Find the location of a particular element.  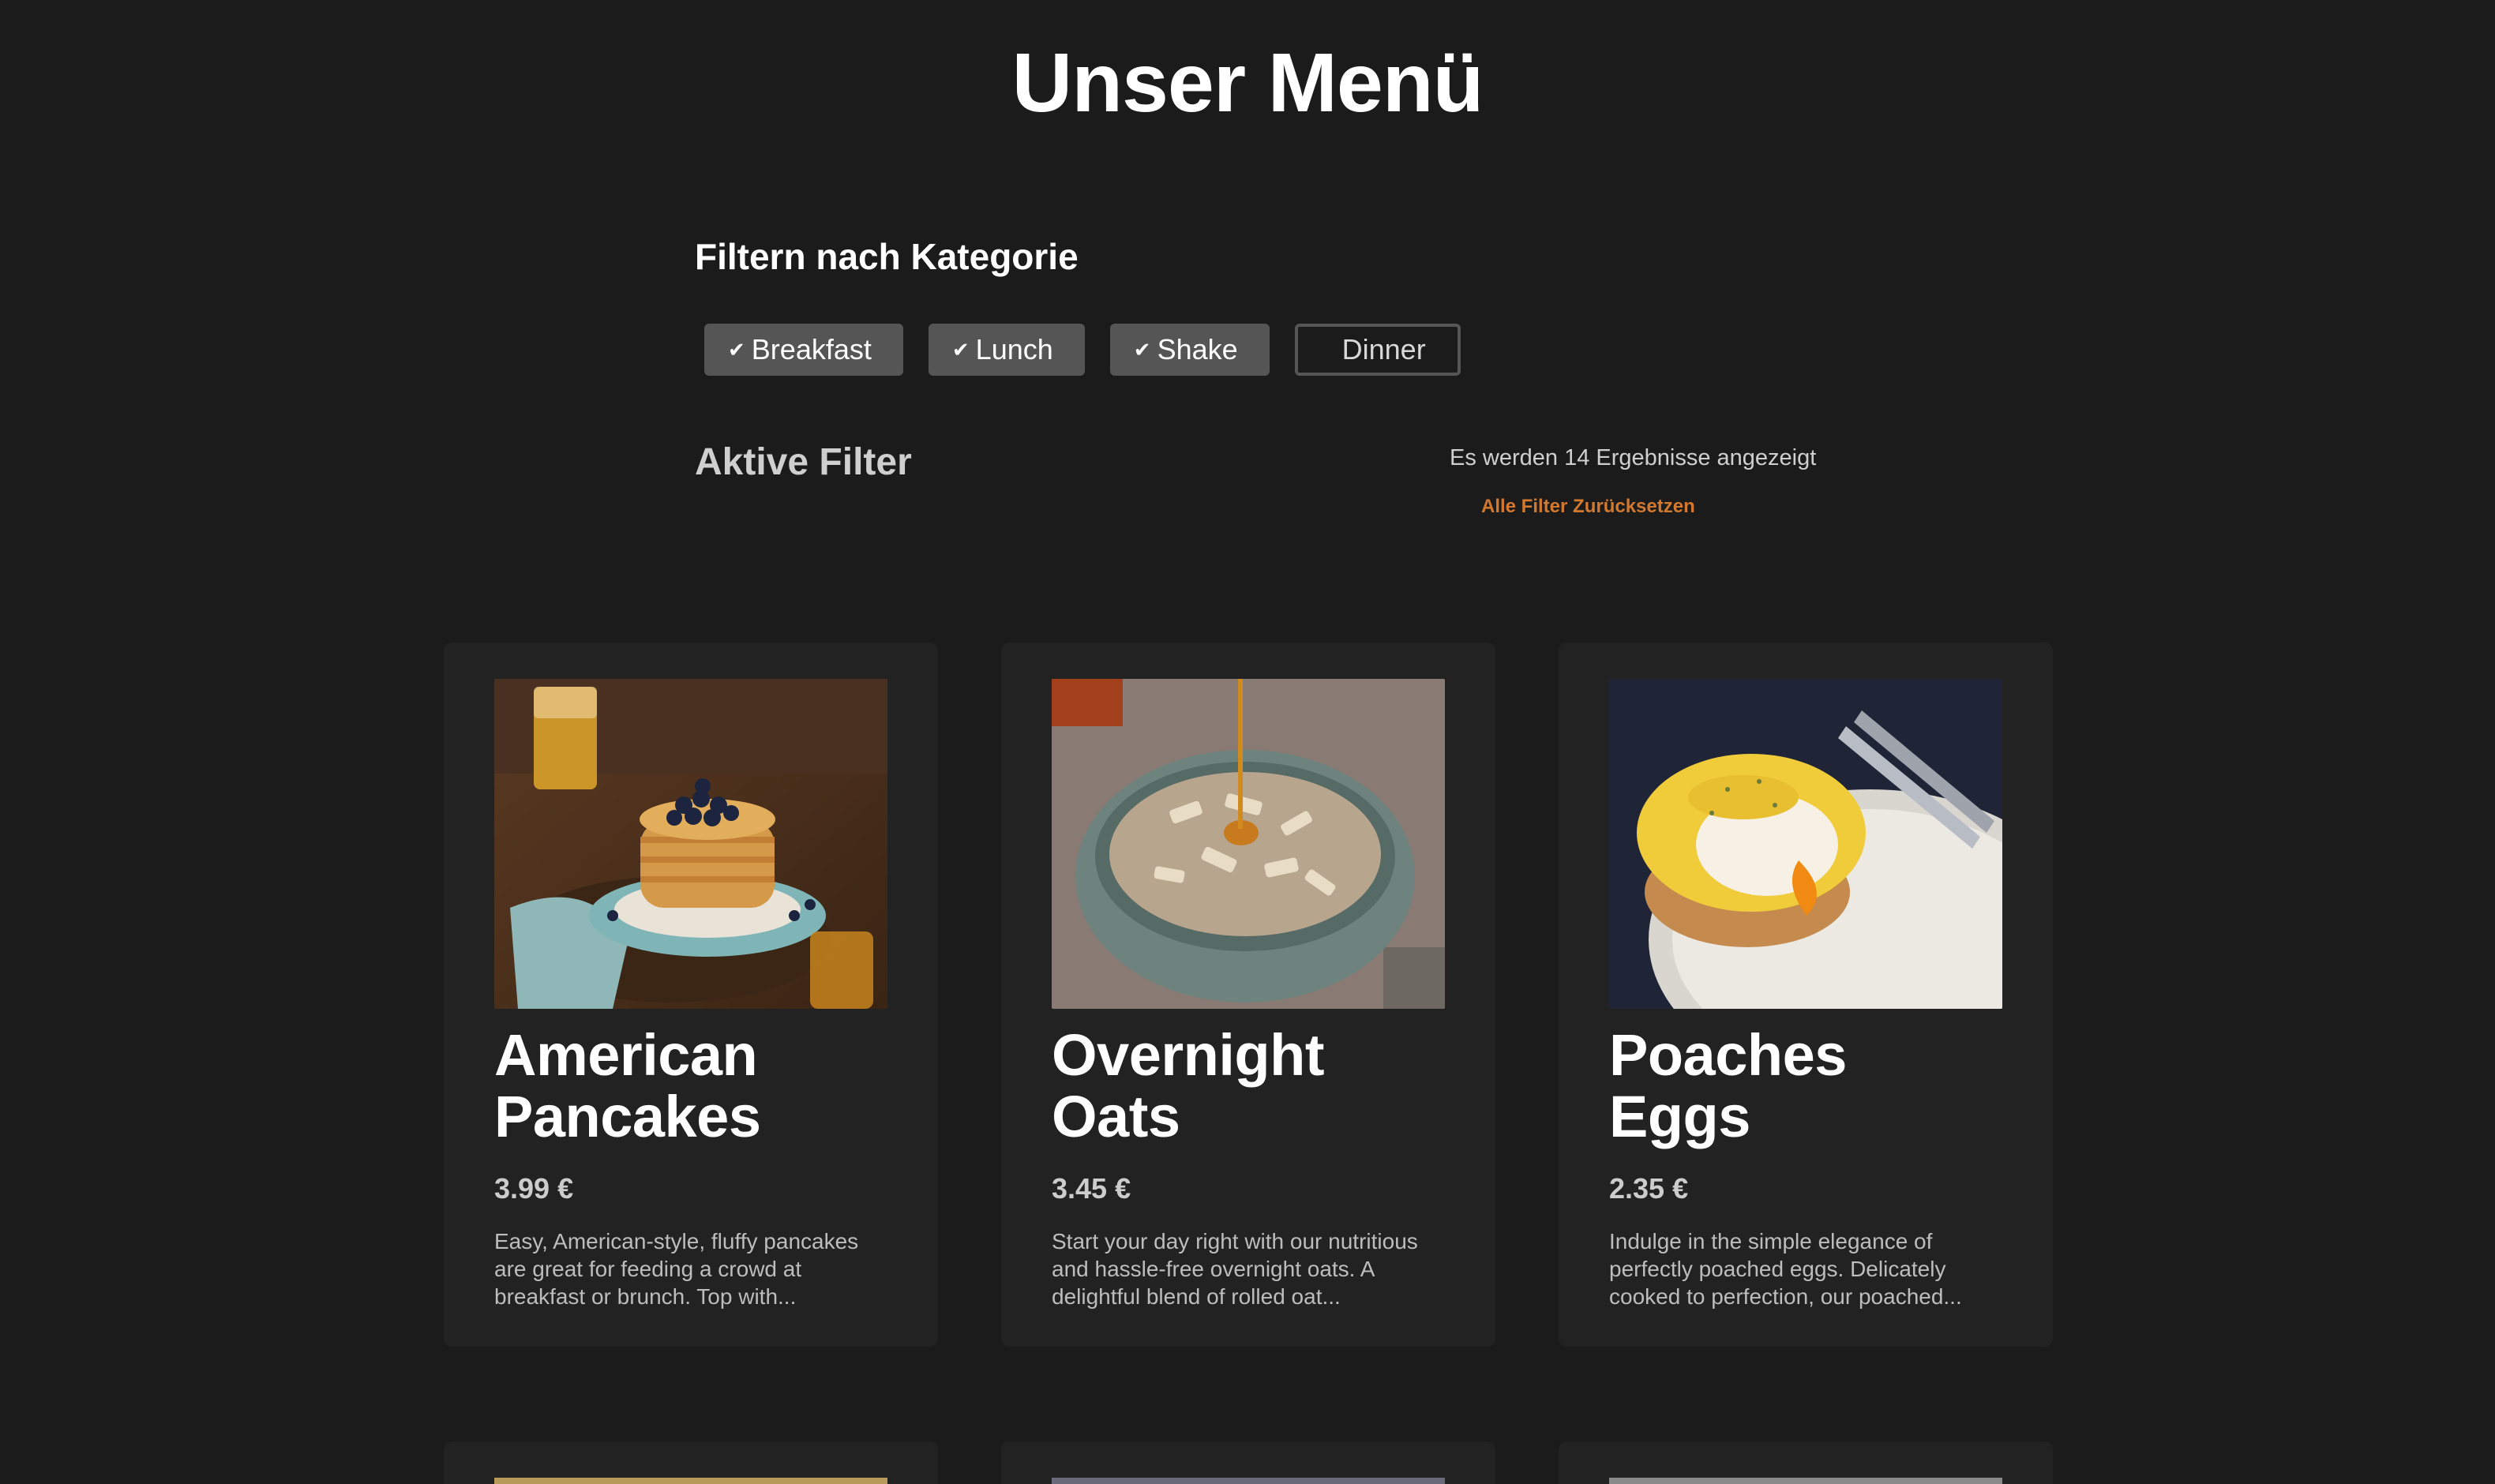

filter-button-breakfast: ✔ Breakfast is located at coordinates (803, 350).